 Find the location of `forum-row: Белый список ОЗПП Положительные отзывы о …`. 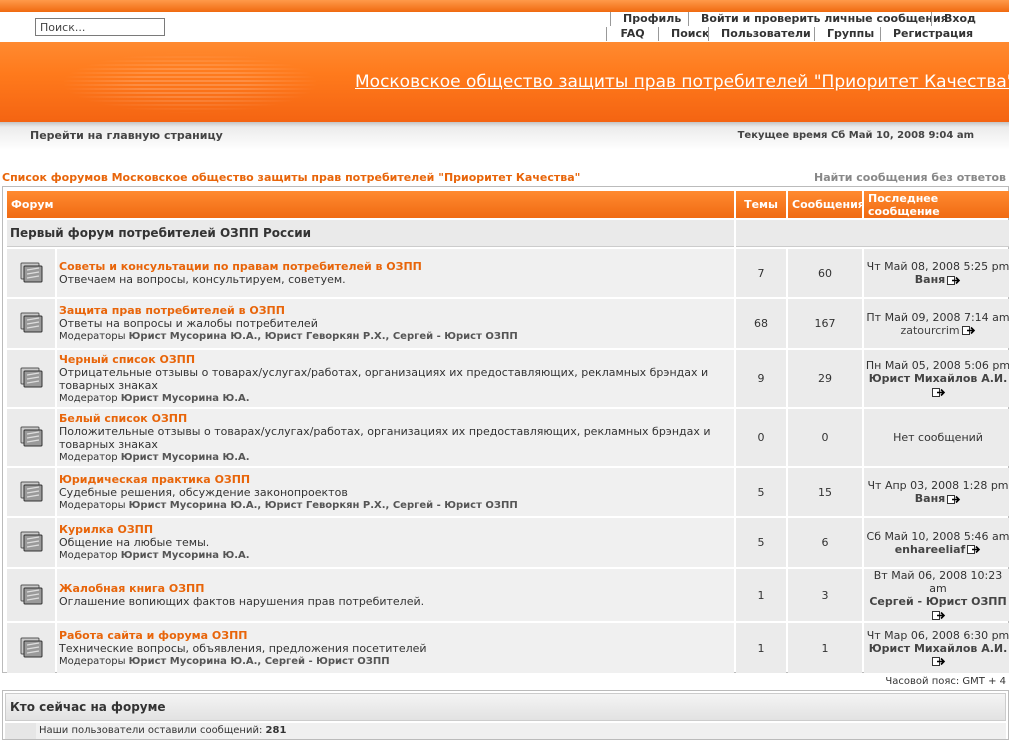

forum-row: Белый список ОЗПП Положительные отзывы о … is located at coordinates (508, 437).